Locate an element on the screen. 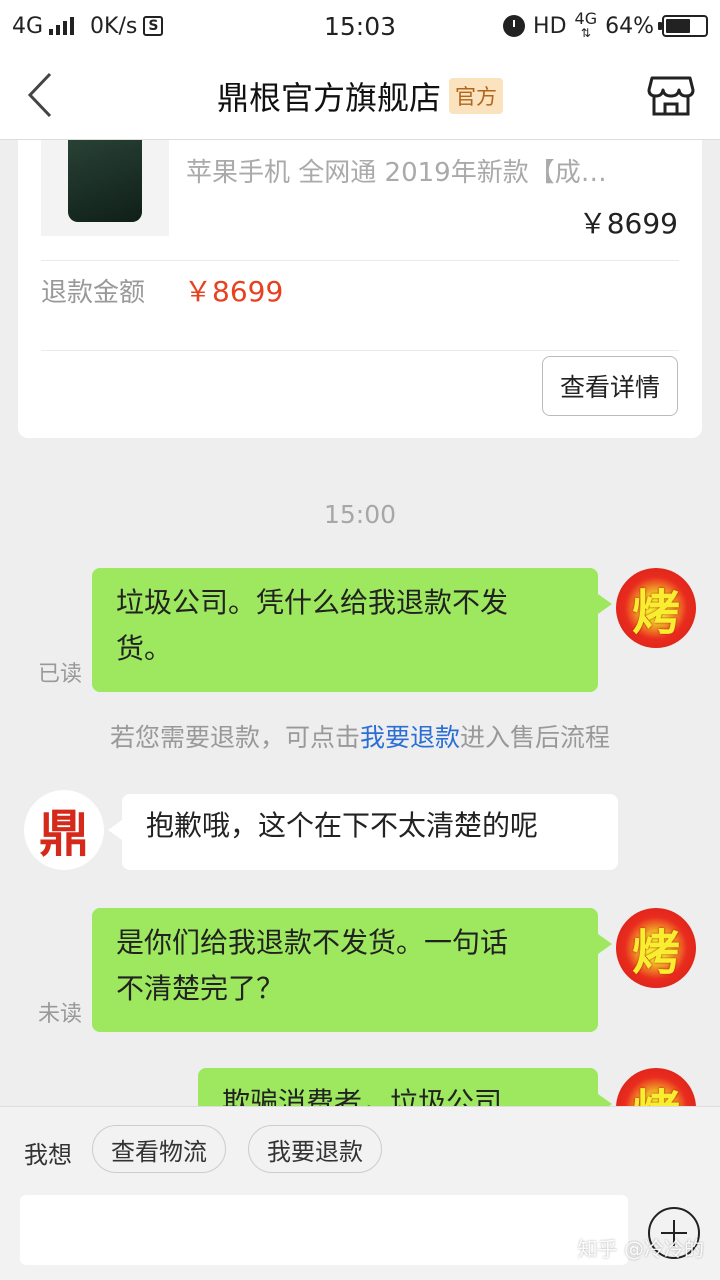 The height and width of the screenshot is (1280, 720). message-line: 欺骗消费者，垃圾公司 is located at coordinates (362, 1096).